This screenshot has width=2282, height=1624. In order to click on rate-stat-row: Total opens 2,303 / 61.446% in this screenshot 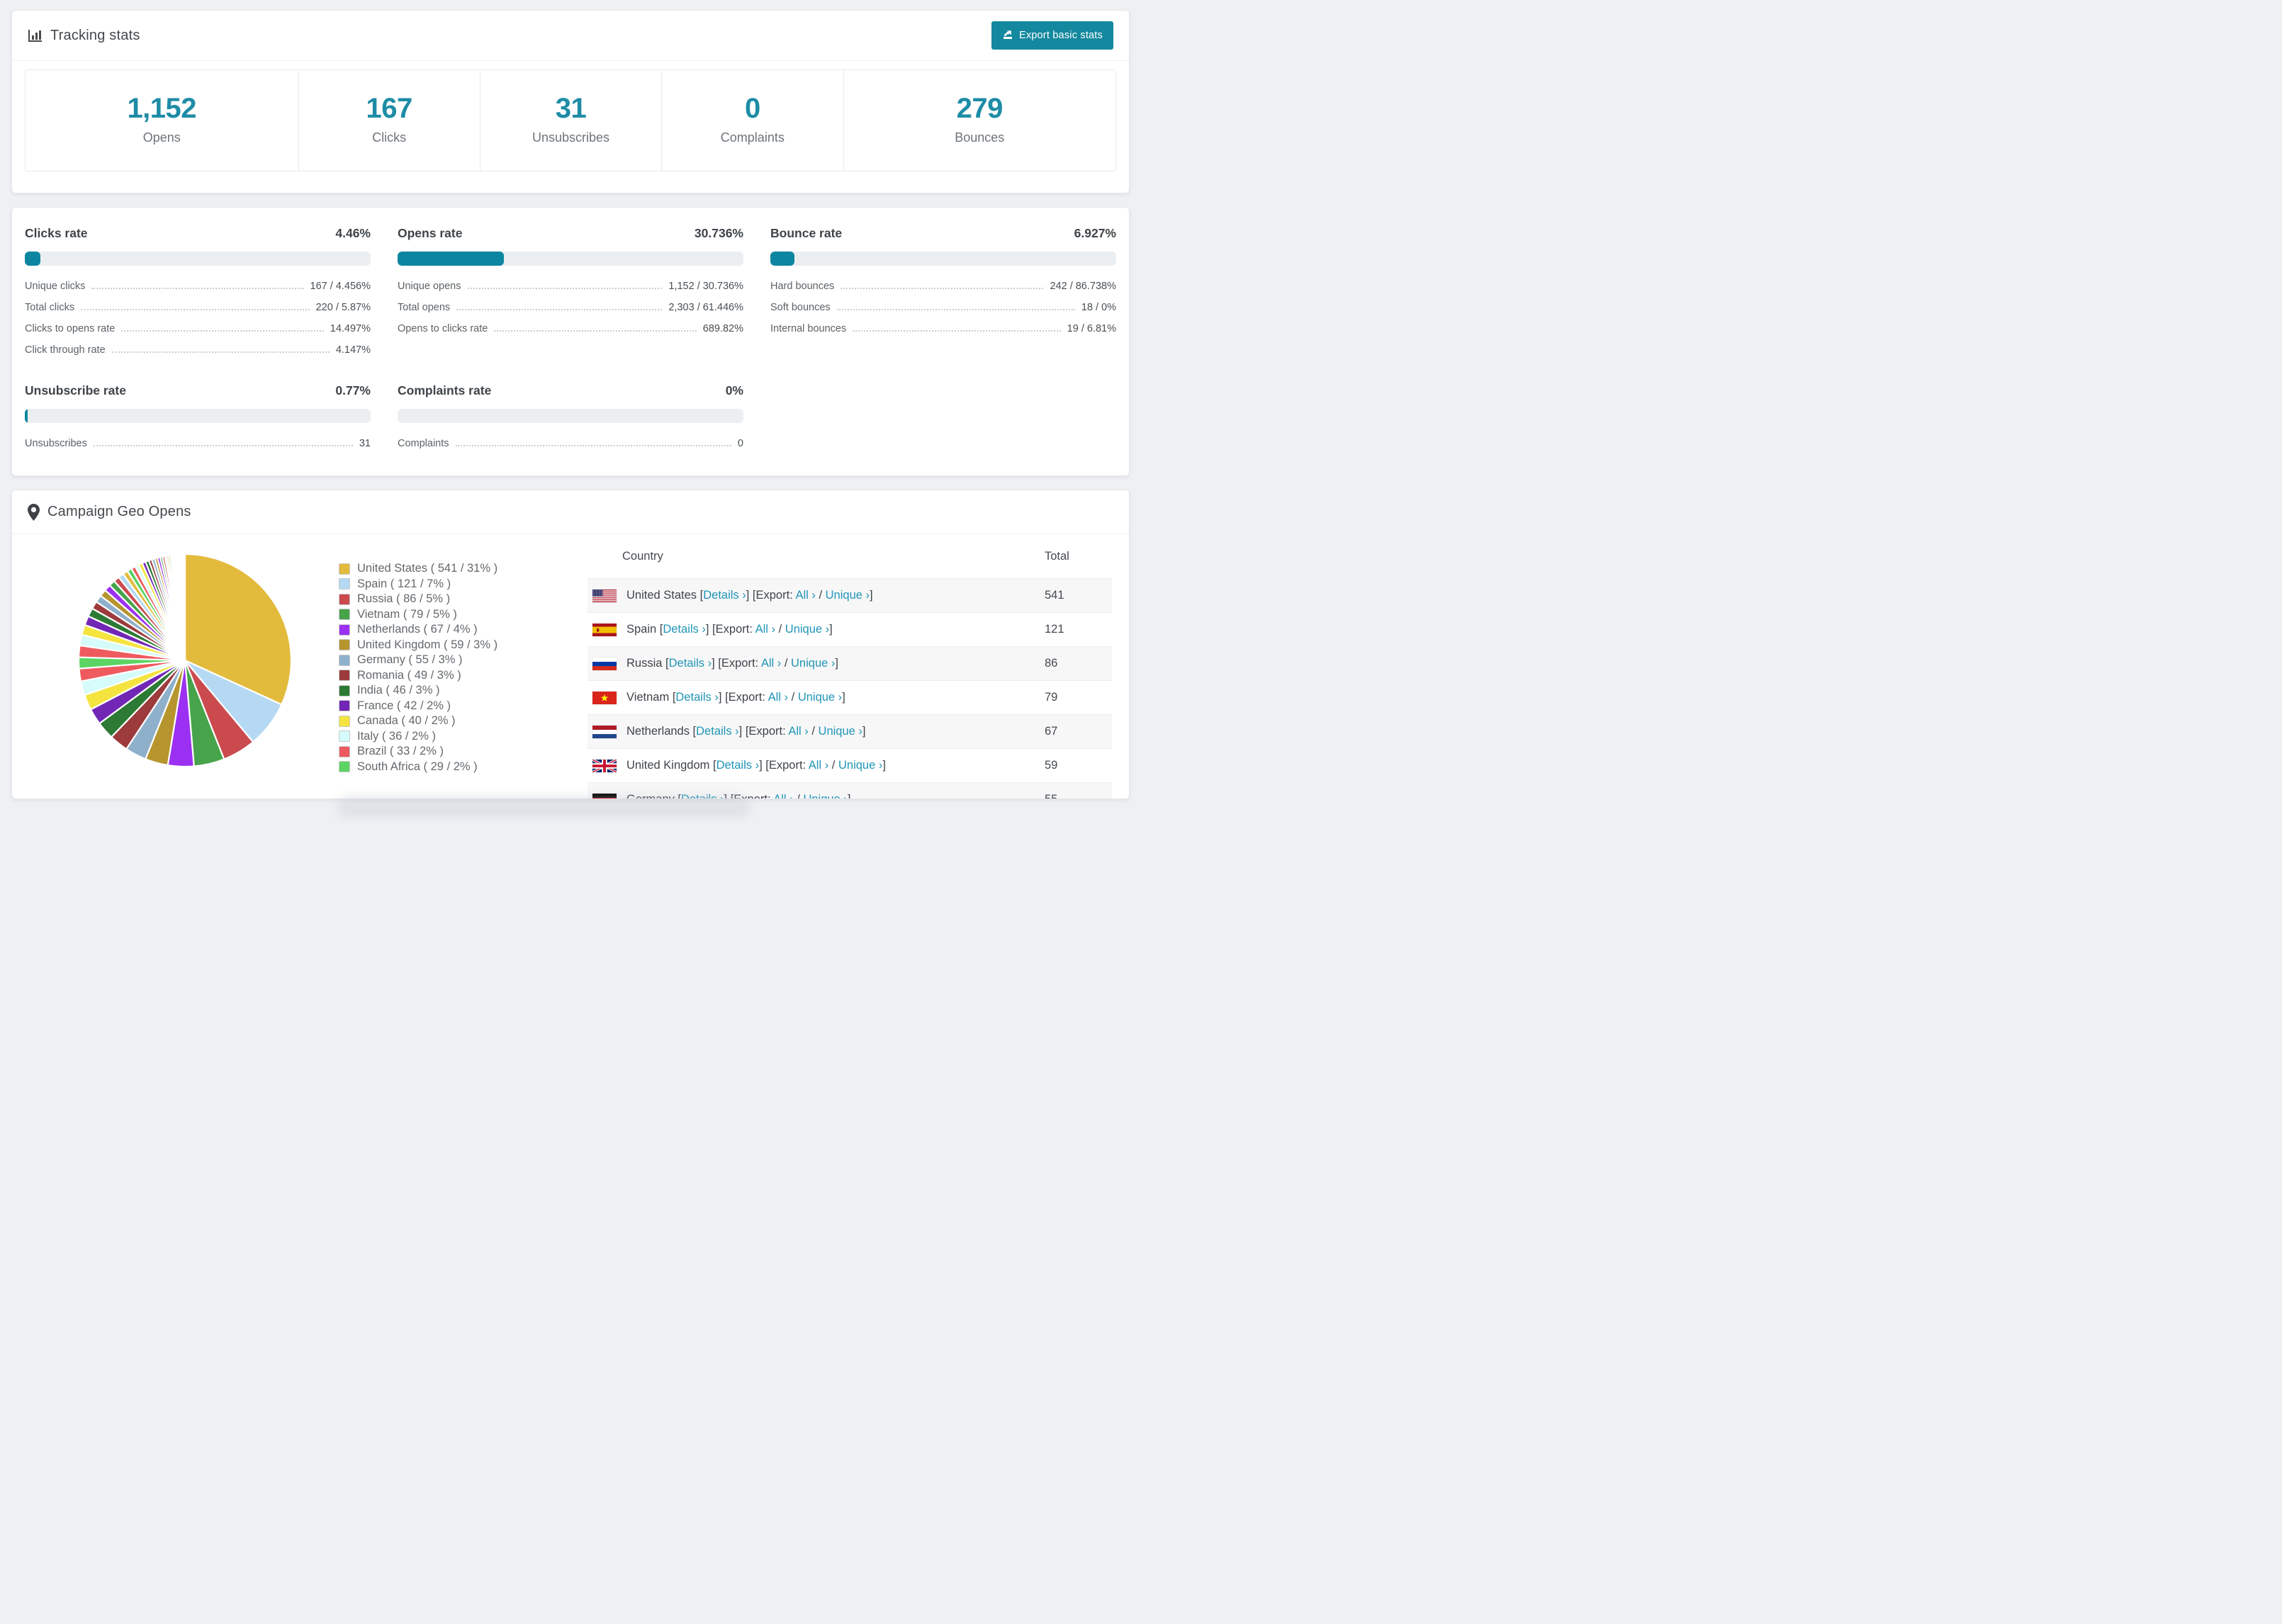, I will do `click(570, 308)`.